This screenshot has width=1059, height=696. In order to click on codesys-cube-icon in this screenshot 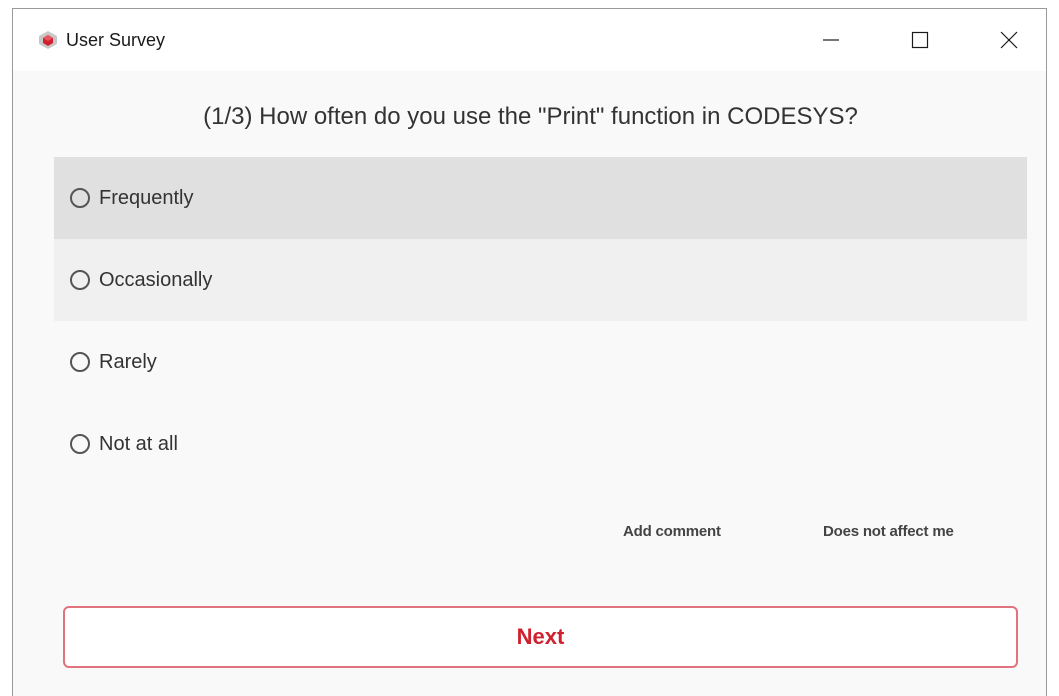, I will do `click(48, 40)`.